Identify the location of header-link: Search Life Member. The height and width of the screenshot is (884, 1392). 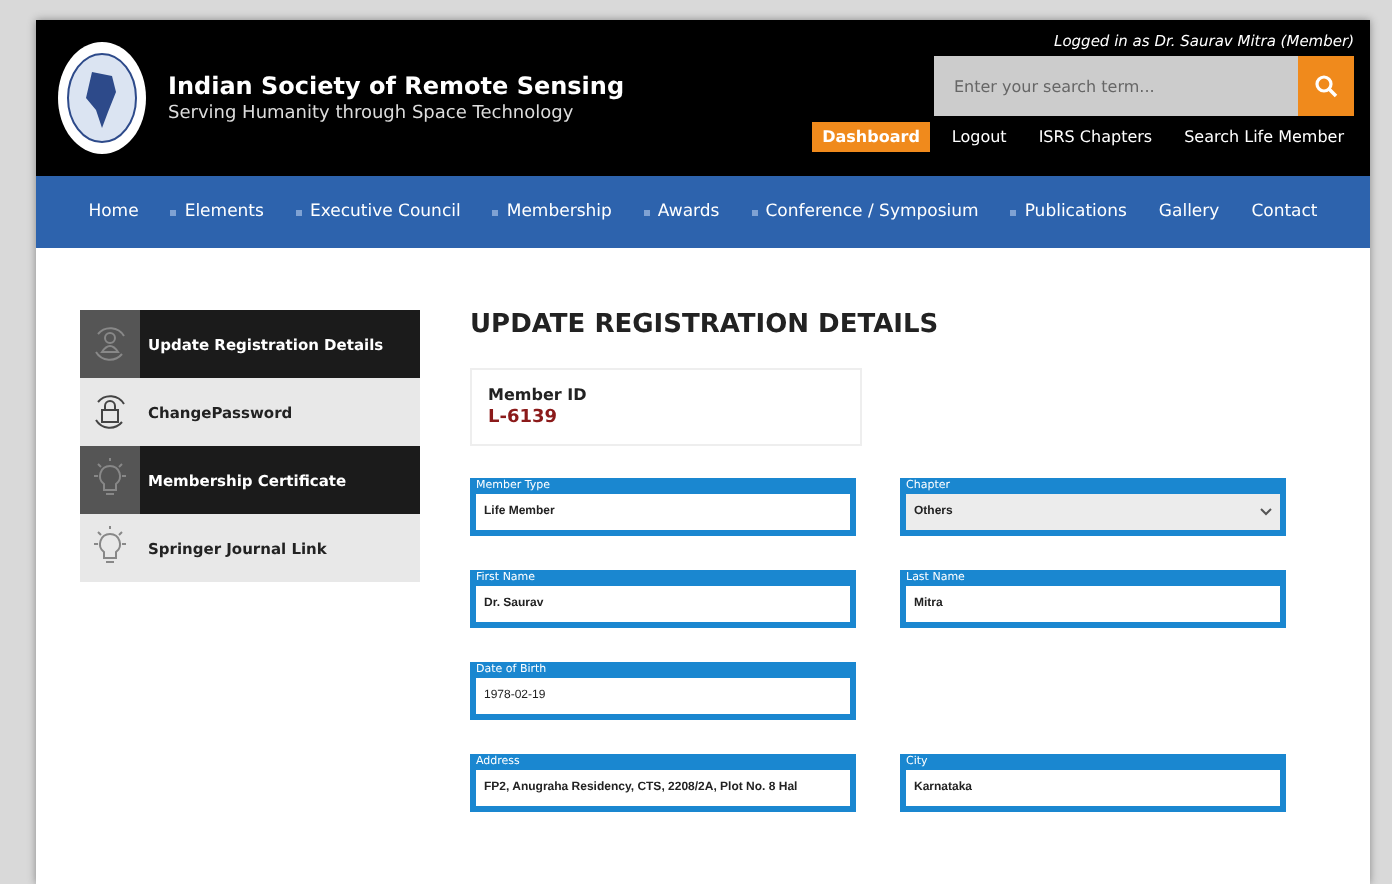
(1264, 137).